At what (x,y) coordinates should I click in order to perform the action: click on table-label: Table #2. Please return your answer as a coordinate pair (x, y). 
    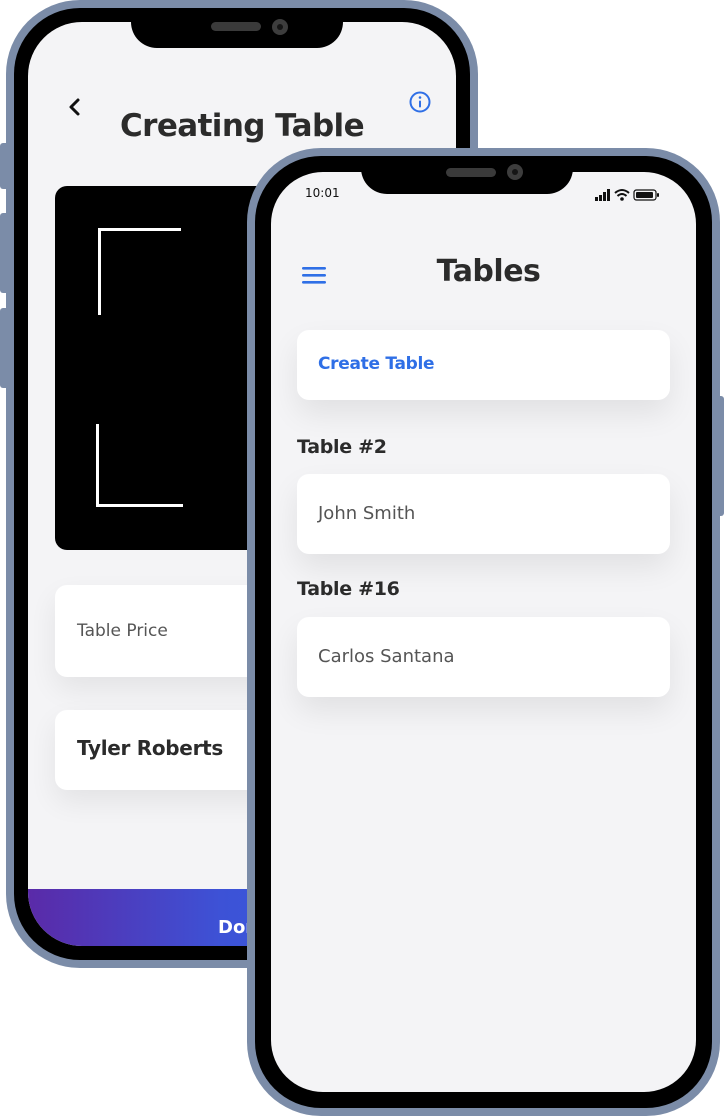
    Looking at the image, I should click on (342, 447).